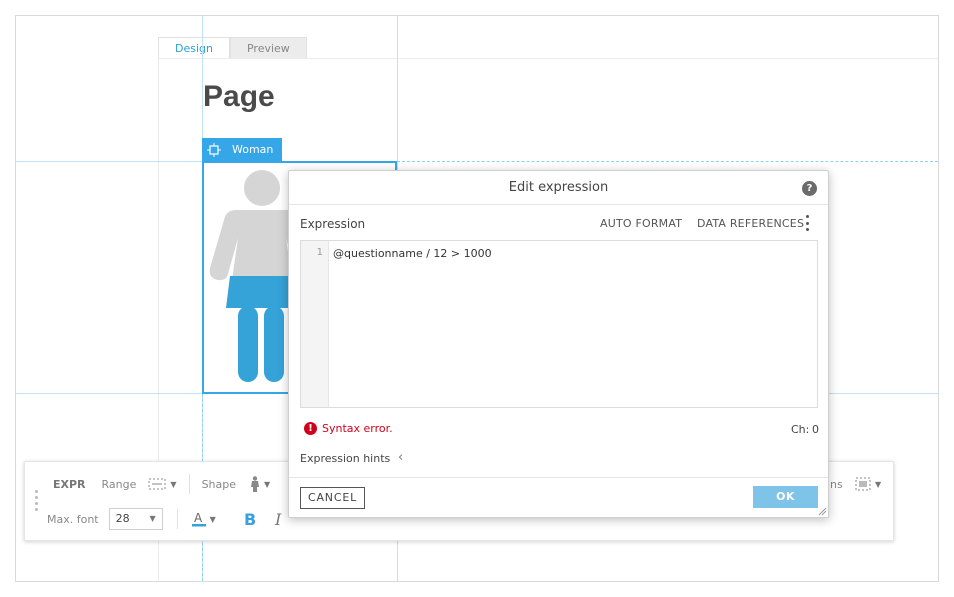 The width and height of the screenshot is (954, 597). What do you see at coordinates (807, 223) in the screenshot?
I see `more-options-icon` at bounding box center [807, 223].